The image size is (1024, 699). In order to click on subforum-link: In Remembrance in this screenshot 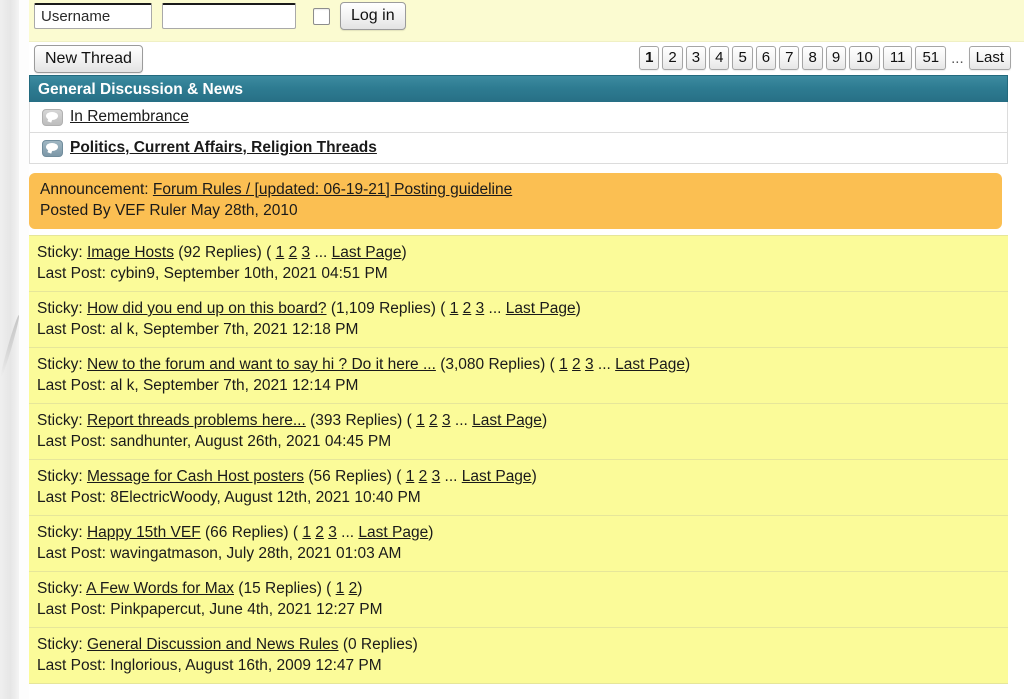, I will do `click(129, 117)`.